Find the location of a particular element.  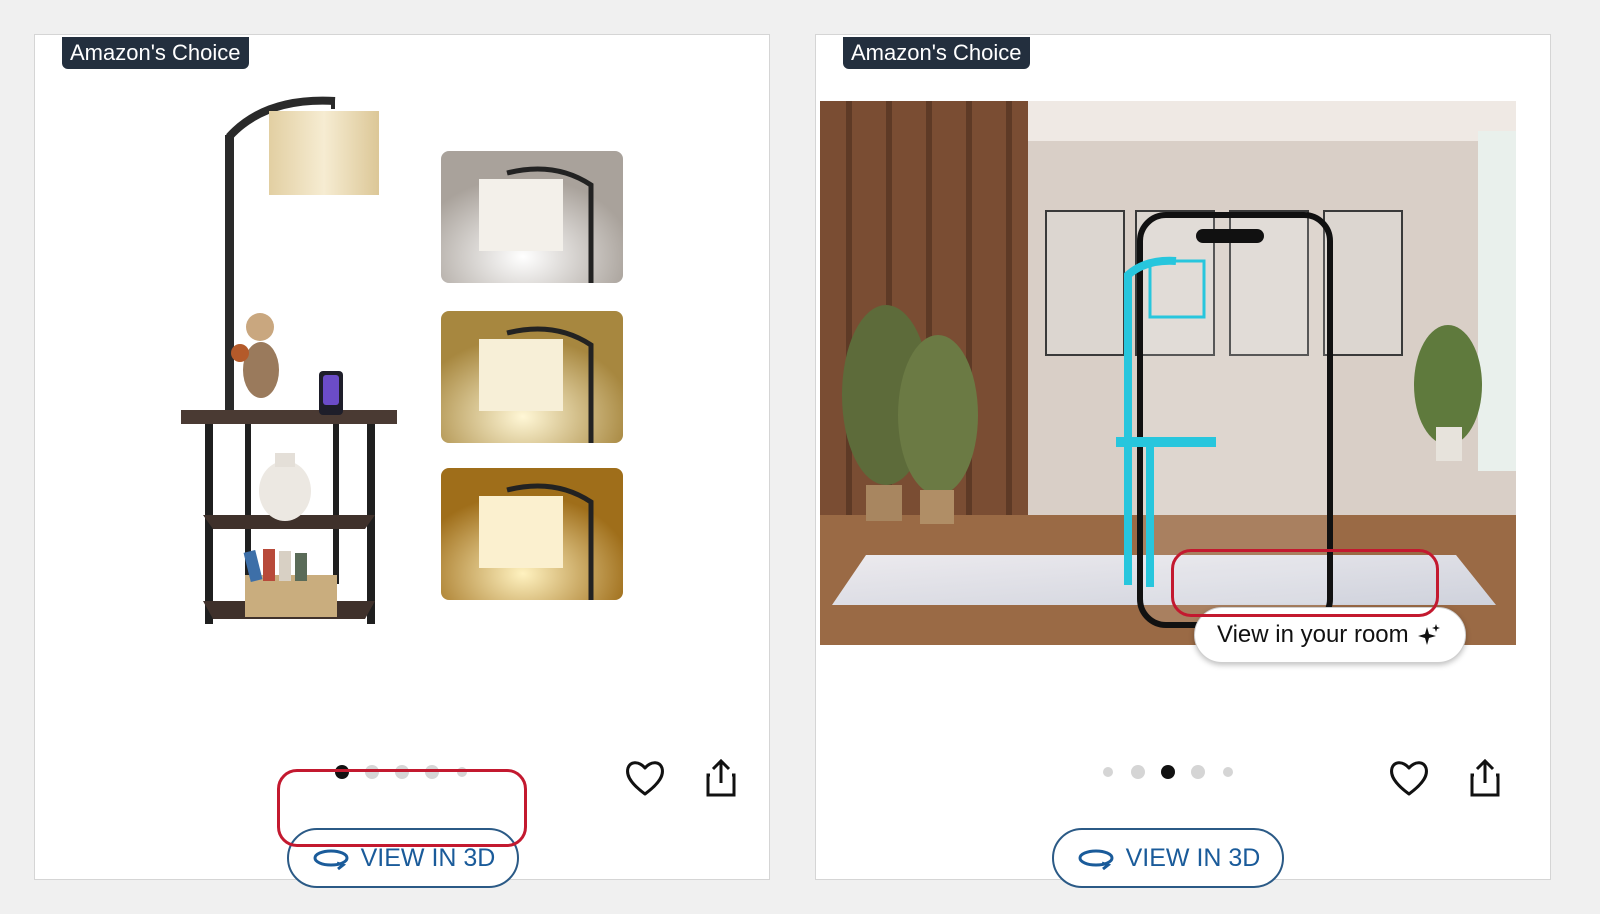

sparkle-icon is located at coordinates (1428, 634).